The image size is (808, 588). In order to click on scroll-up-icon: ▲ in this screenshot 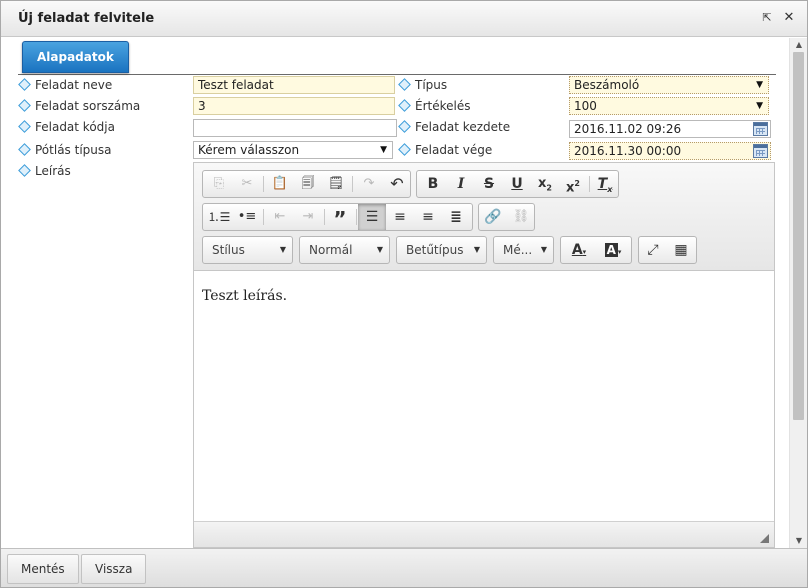, I will do `click(799, 45)`.